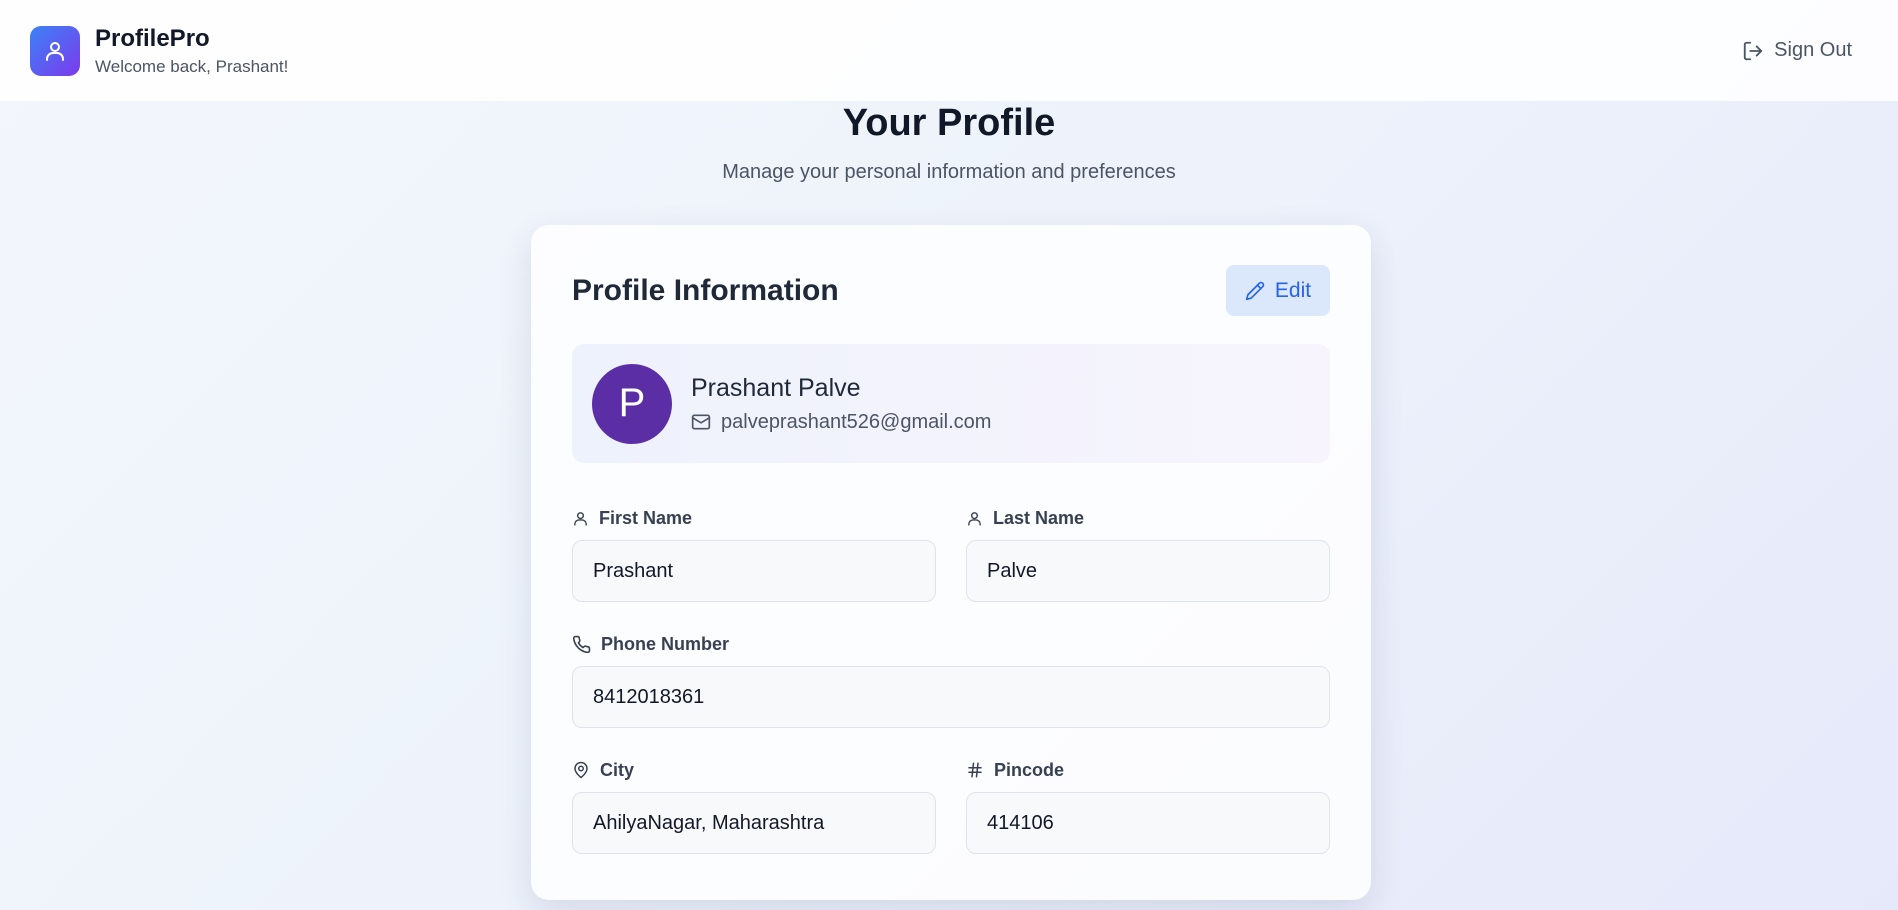 This screenshot has width=1898, height=910. Describe the element at coordinates (152, 38) in the screenshot. I see `app-name: ProfilePro` at that location.